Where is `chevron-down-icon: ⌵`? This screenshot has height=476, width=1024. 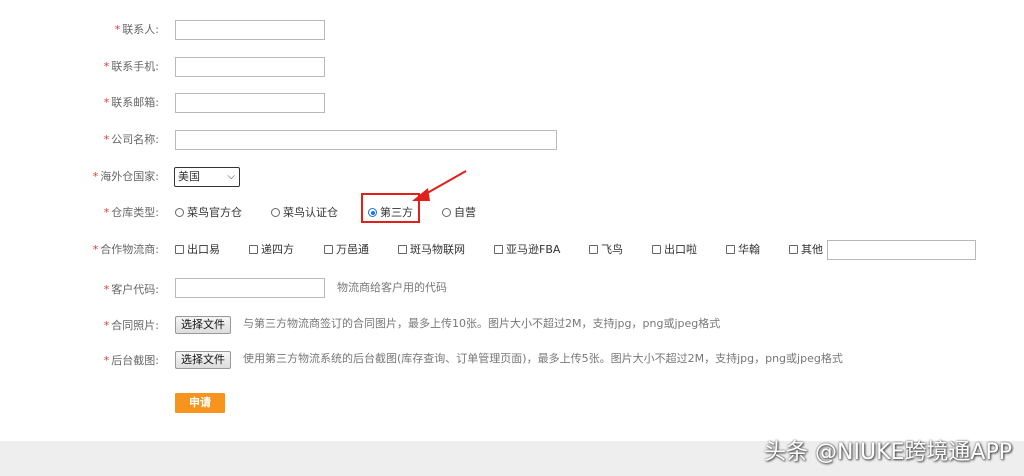
chevron-down-icon: ⌵ is located at coordinates (231, 176).